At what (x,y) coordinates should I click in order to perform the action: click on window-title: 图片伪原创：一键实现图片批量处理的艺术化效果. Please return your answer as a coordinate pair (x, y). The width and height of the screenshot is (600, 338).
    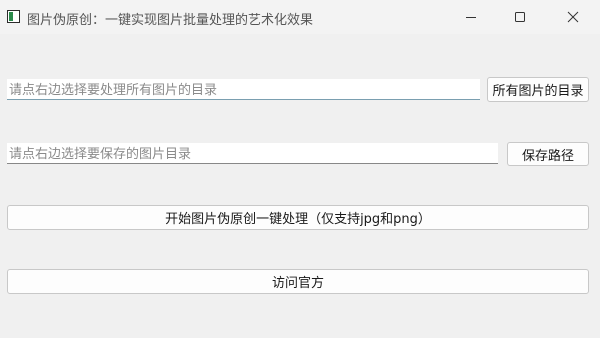
    Looking at the image, I should click on (170, 20).